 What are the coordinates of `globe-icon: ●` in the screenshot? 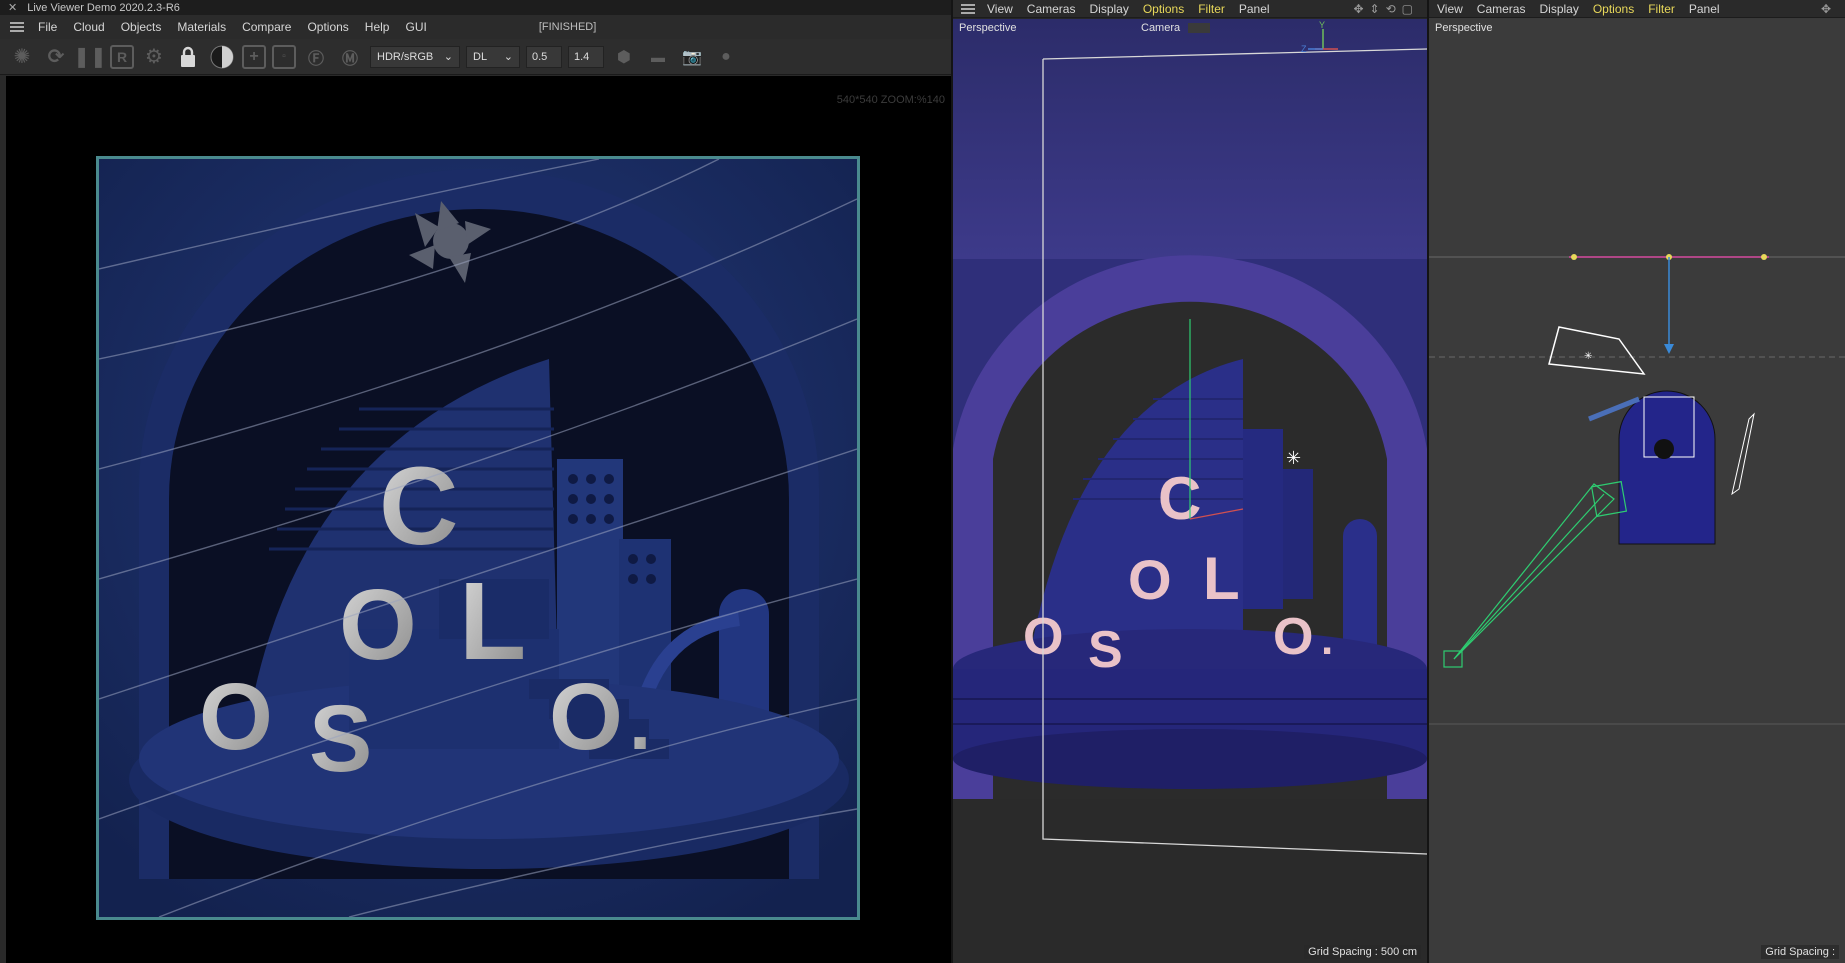 It's located at (726, 57).